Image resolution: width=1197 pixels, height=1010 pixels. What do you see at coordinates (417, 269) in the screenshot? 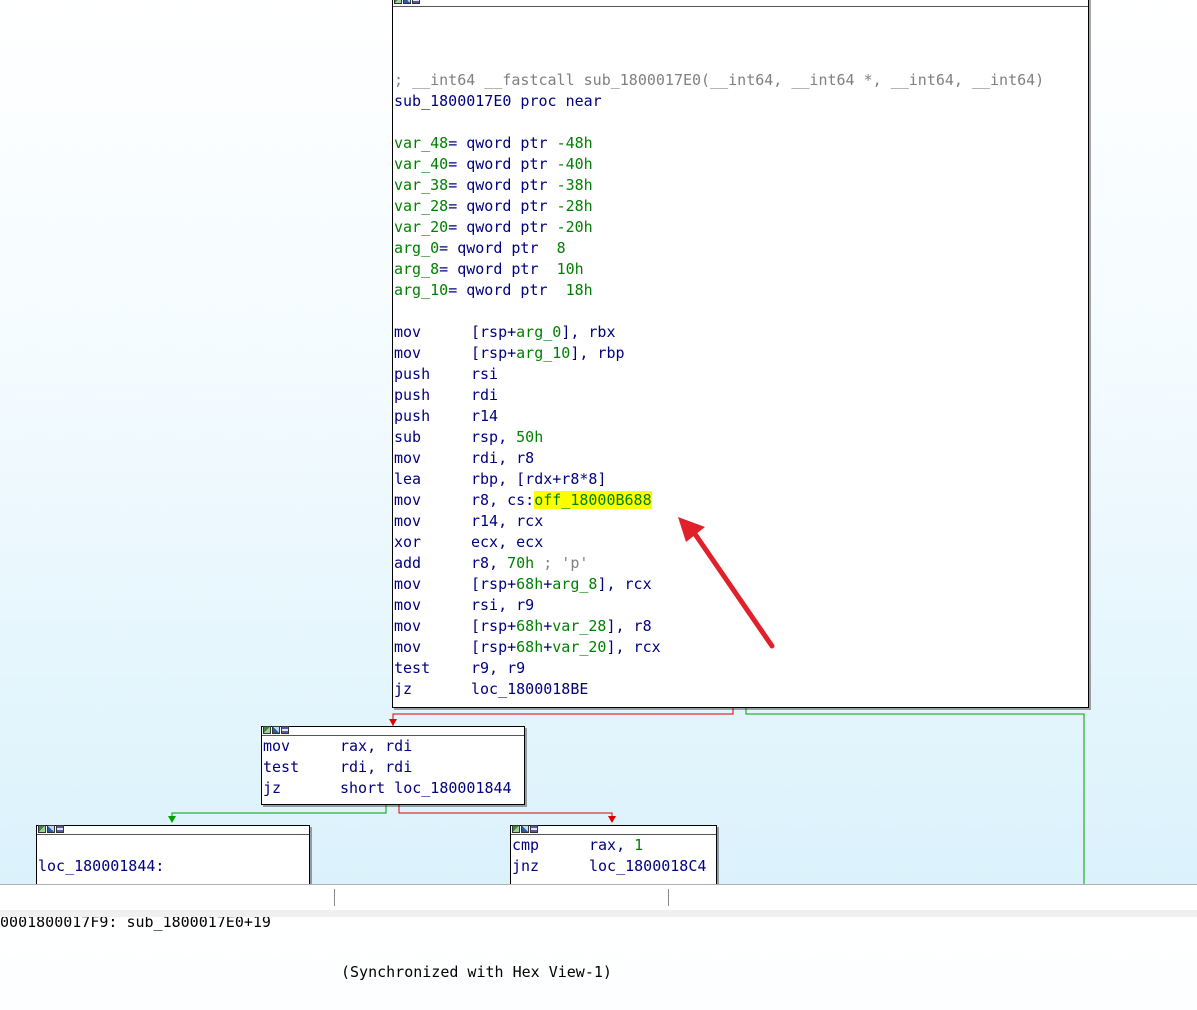
I see `variable-name: arg_8` at bounding box center [417, 269].